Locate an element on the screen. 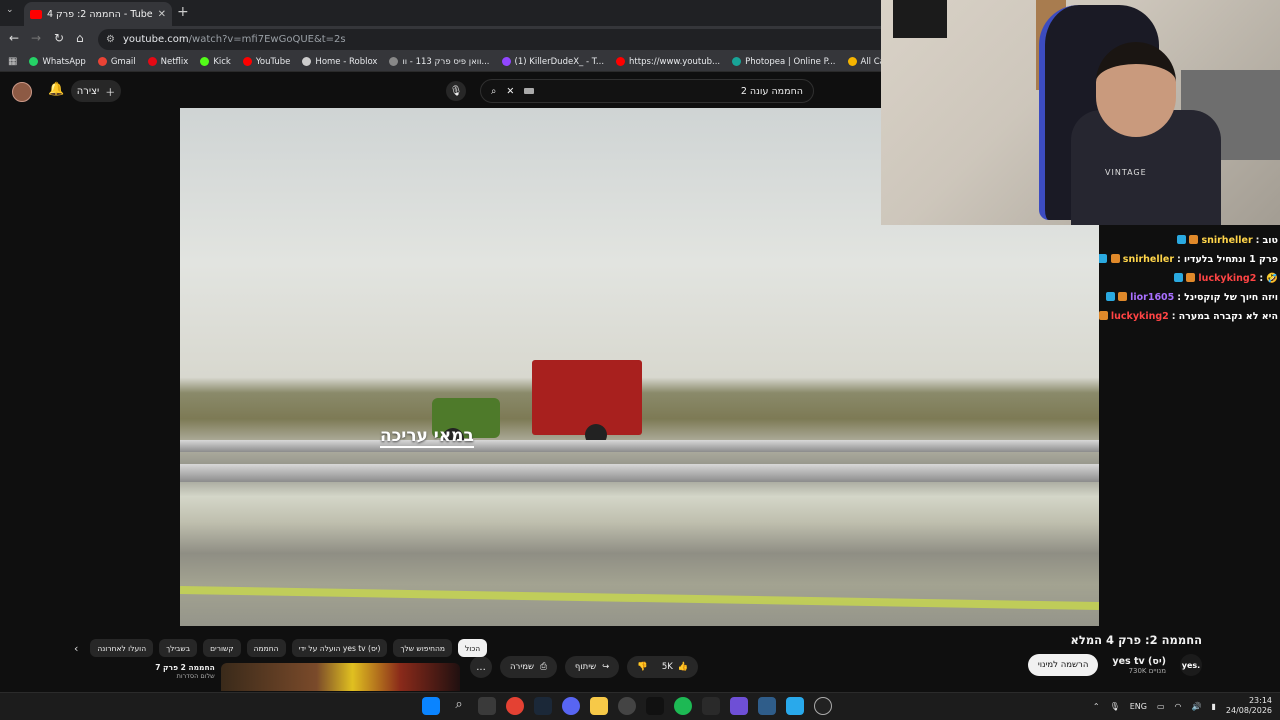 The width and height of the screenshot is (1280, 720). search-query-text: החממה עונה 2 is located at coordinates (771, 91).